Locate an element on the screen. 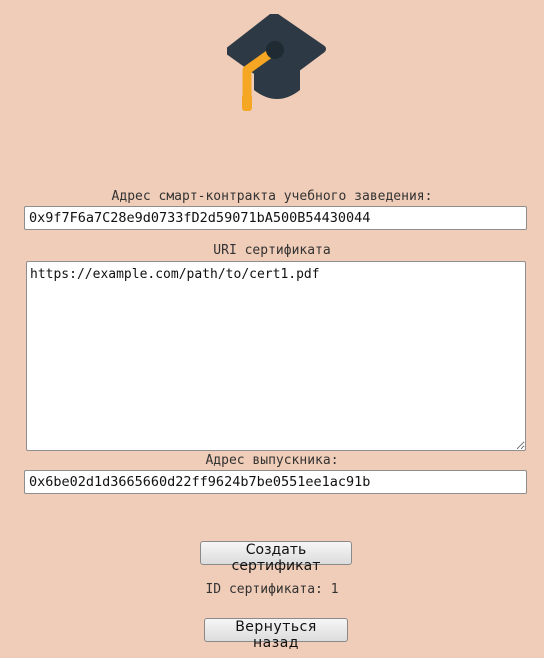  graduate-address-input is located at coordinates (275, 482).